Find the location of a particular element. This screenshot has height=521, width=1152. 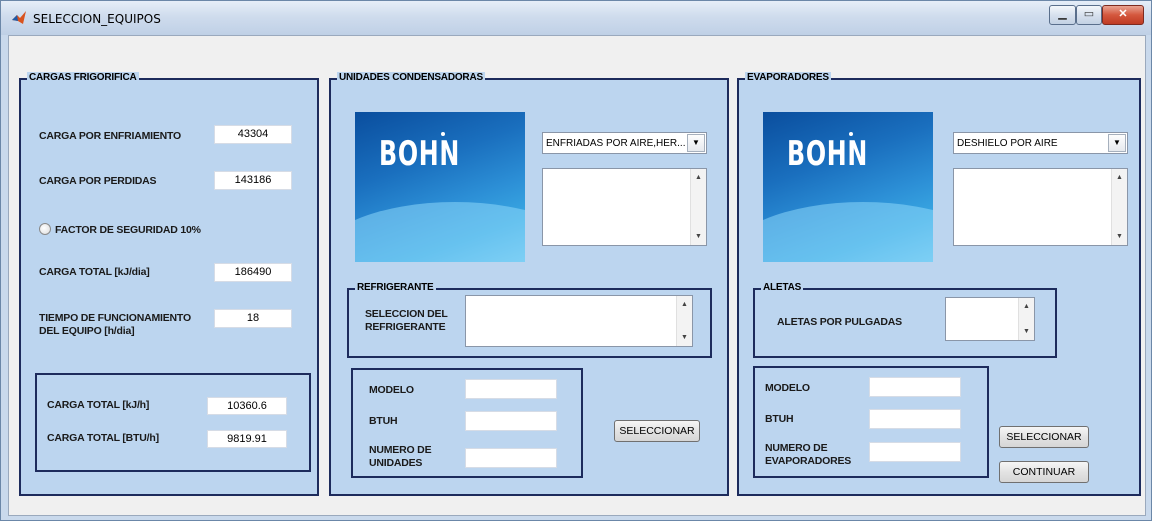

modelo-field is located at coordinates (511, 389).